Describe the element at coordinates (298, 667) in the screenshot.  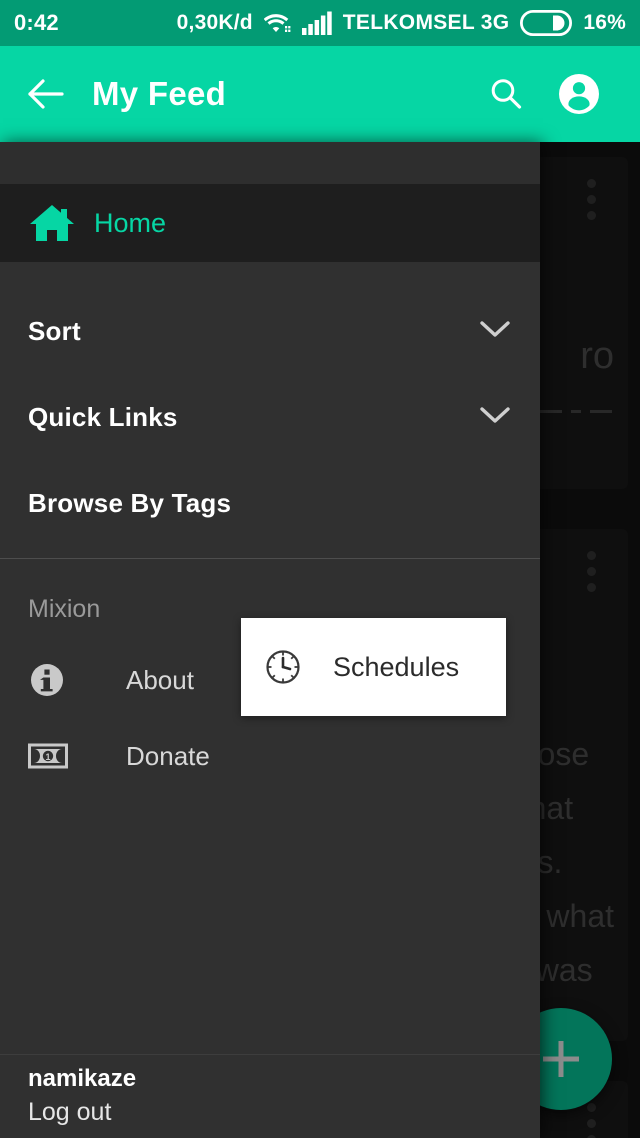
I see `clock-icon` at that location.